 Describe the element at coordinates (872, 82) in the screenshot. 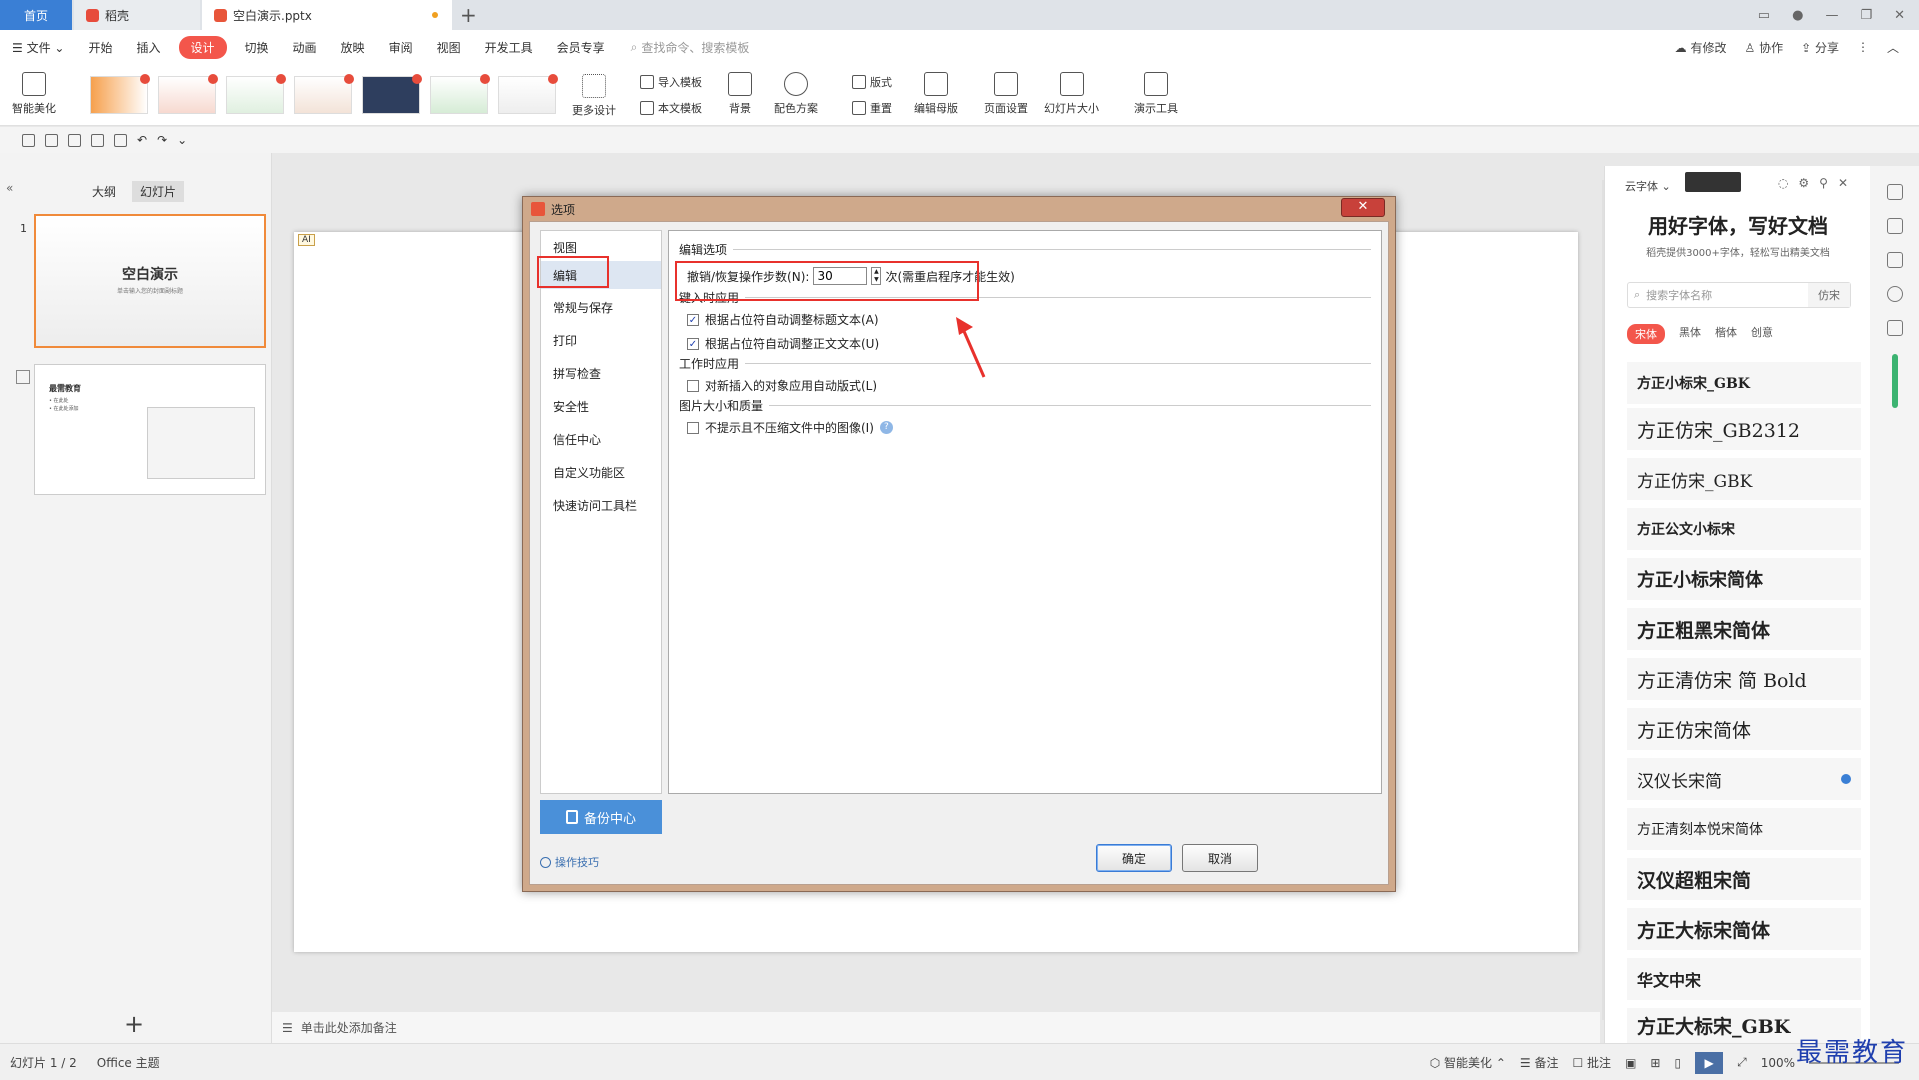

I see `layout-button: 版式` at that location.